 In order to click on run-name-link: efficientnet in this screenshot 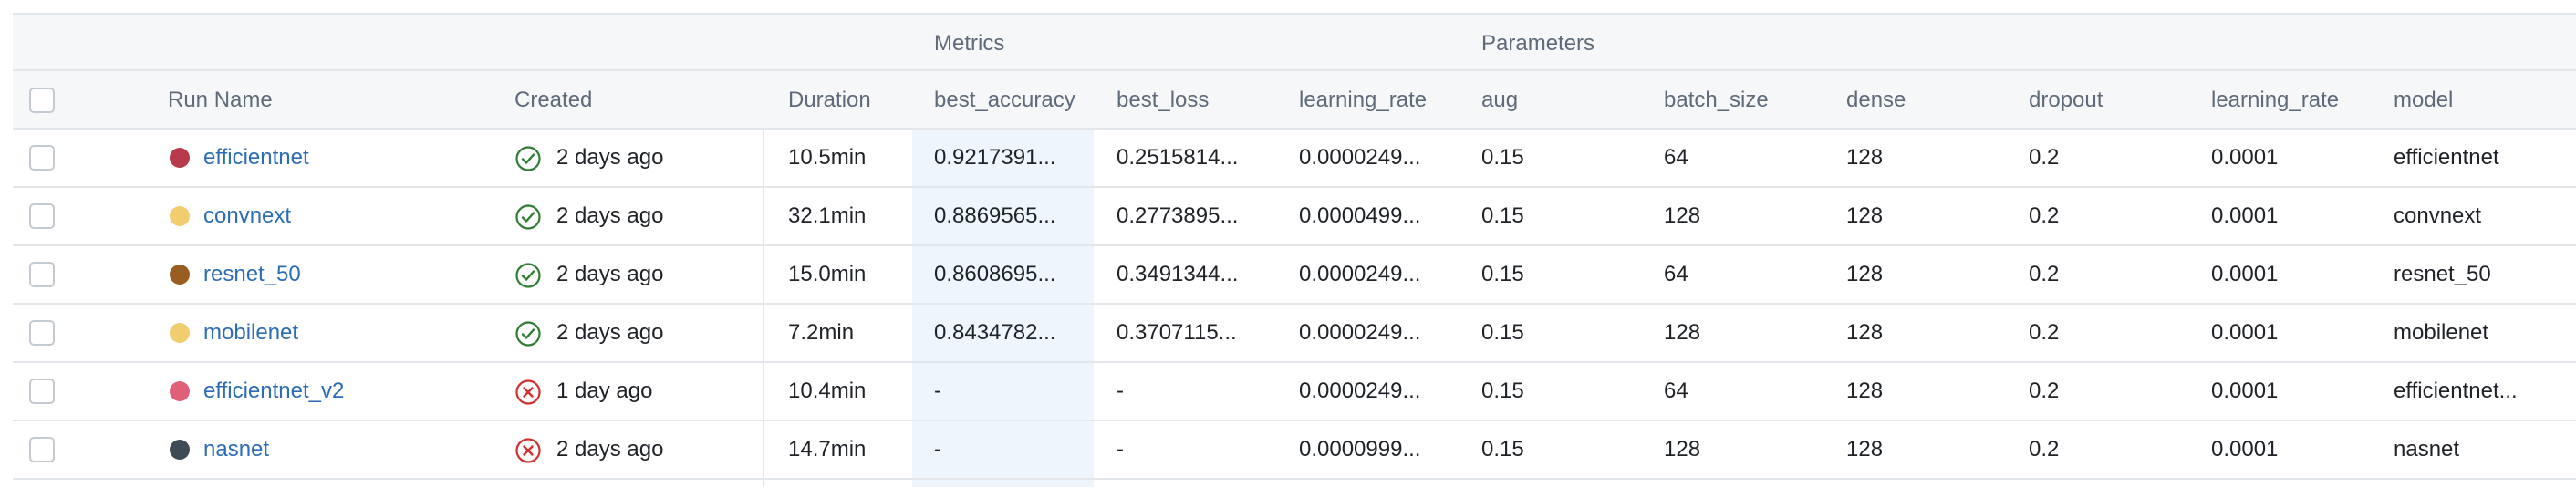, I will do `click(256, 158)`.